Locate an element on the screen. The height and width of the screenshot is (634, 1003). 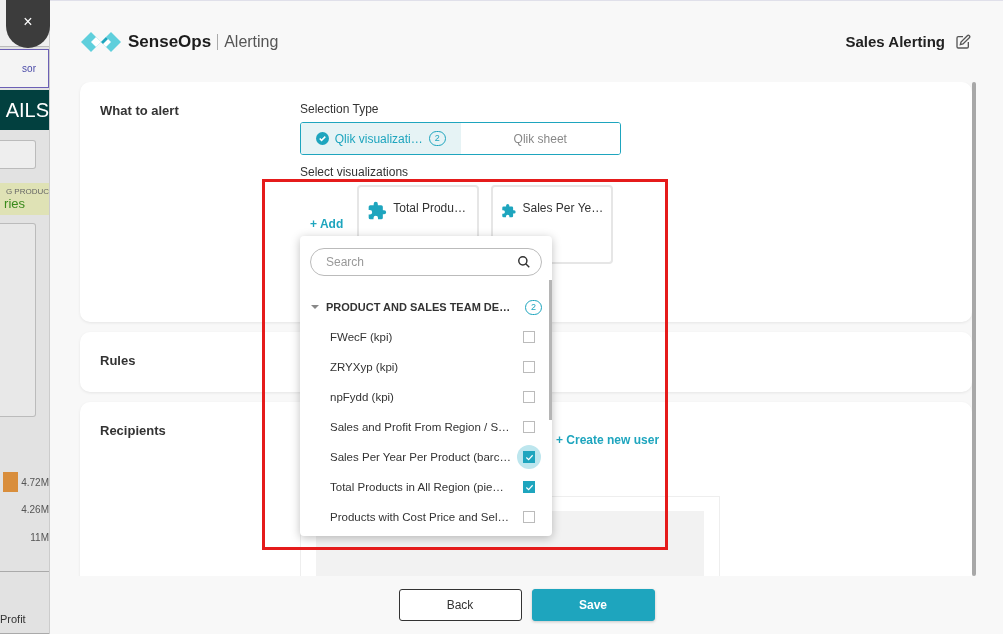
edit-icon is located at coordinates (963, 41).